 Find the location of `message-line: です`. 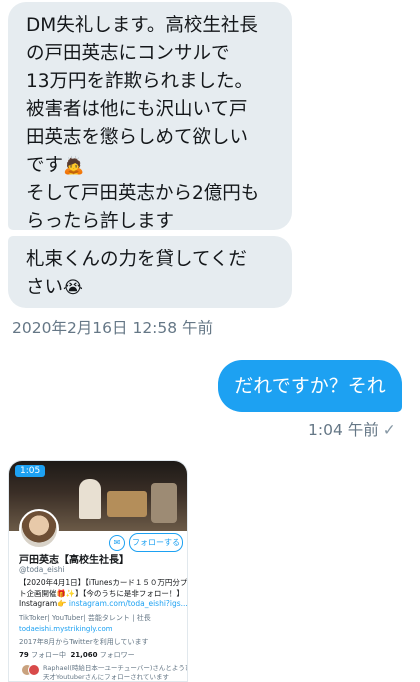

message-line: です is located at coordinates (45, 165).